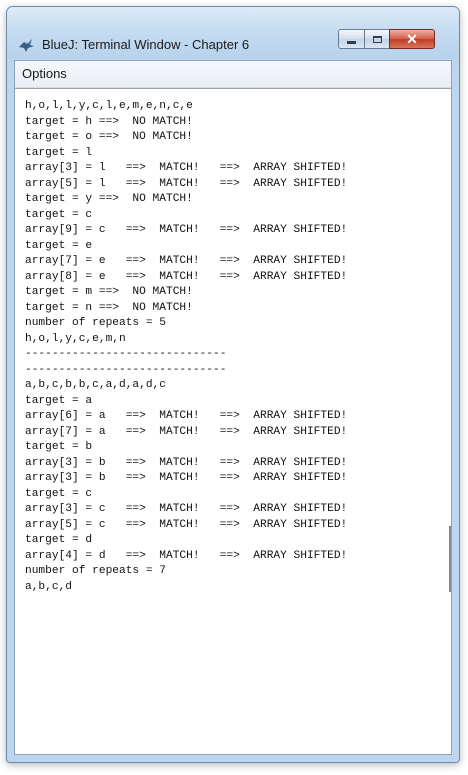 The height and width of the screenshot is (775, 468). Describe the element at coordinates (109, 199) in the screenshot. I see `terminal-line: target = y ==> NO MATCH!` at that location.